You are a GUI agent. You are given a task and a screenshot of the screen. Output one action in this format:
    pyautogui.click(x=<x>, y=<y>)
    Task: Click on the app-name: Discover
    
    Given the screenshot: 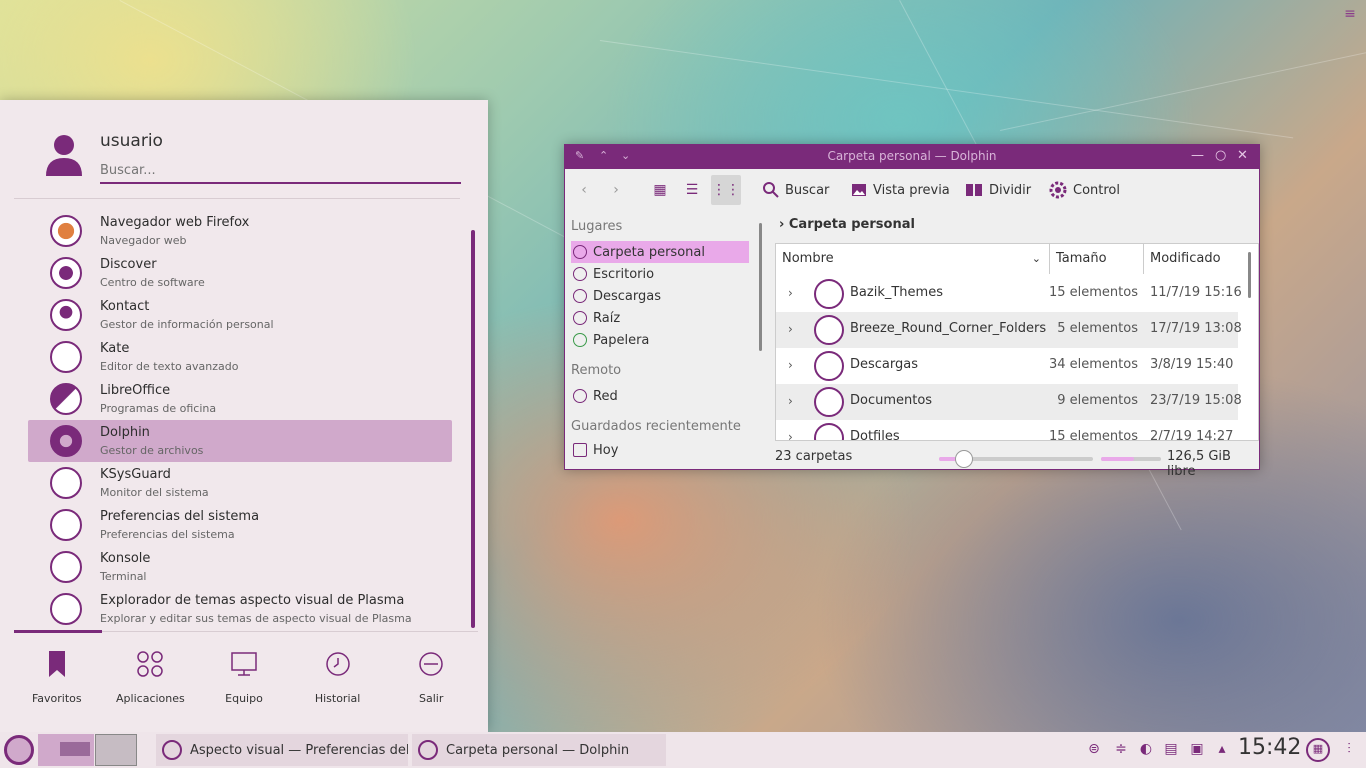 What is the action you would take?
    pyautogui.click(x=128, y=264)
    